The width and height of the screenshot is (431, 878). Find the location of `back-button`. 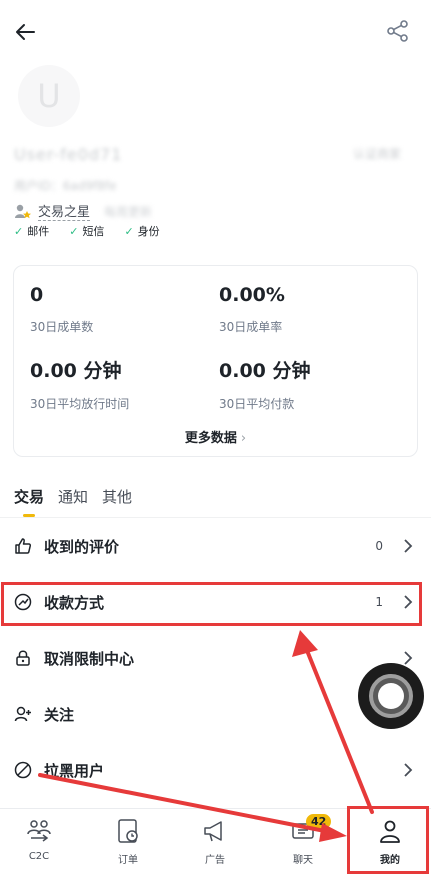

back-button is located at coordinates (26, 32).